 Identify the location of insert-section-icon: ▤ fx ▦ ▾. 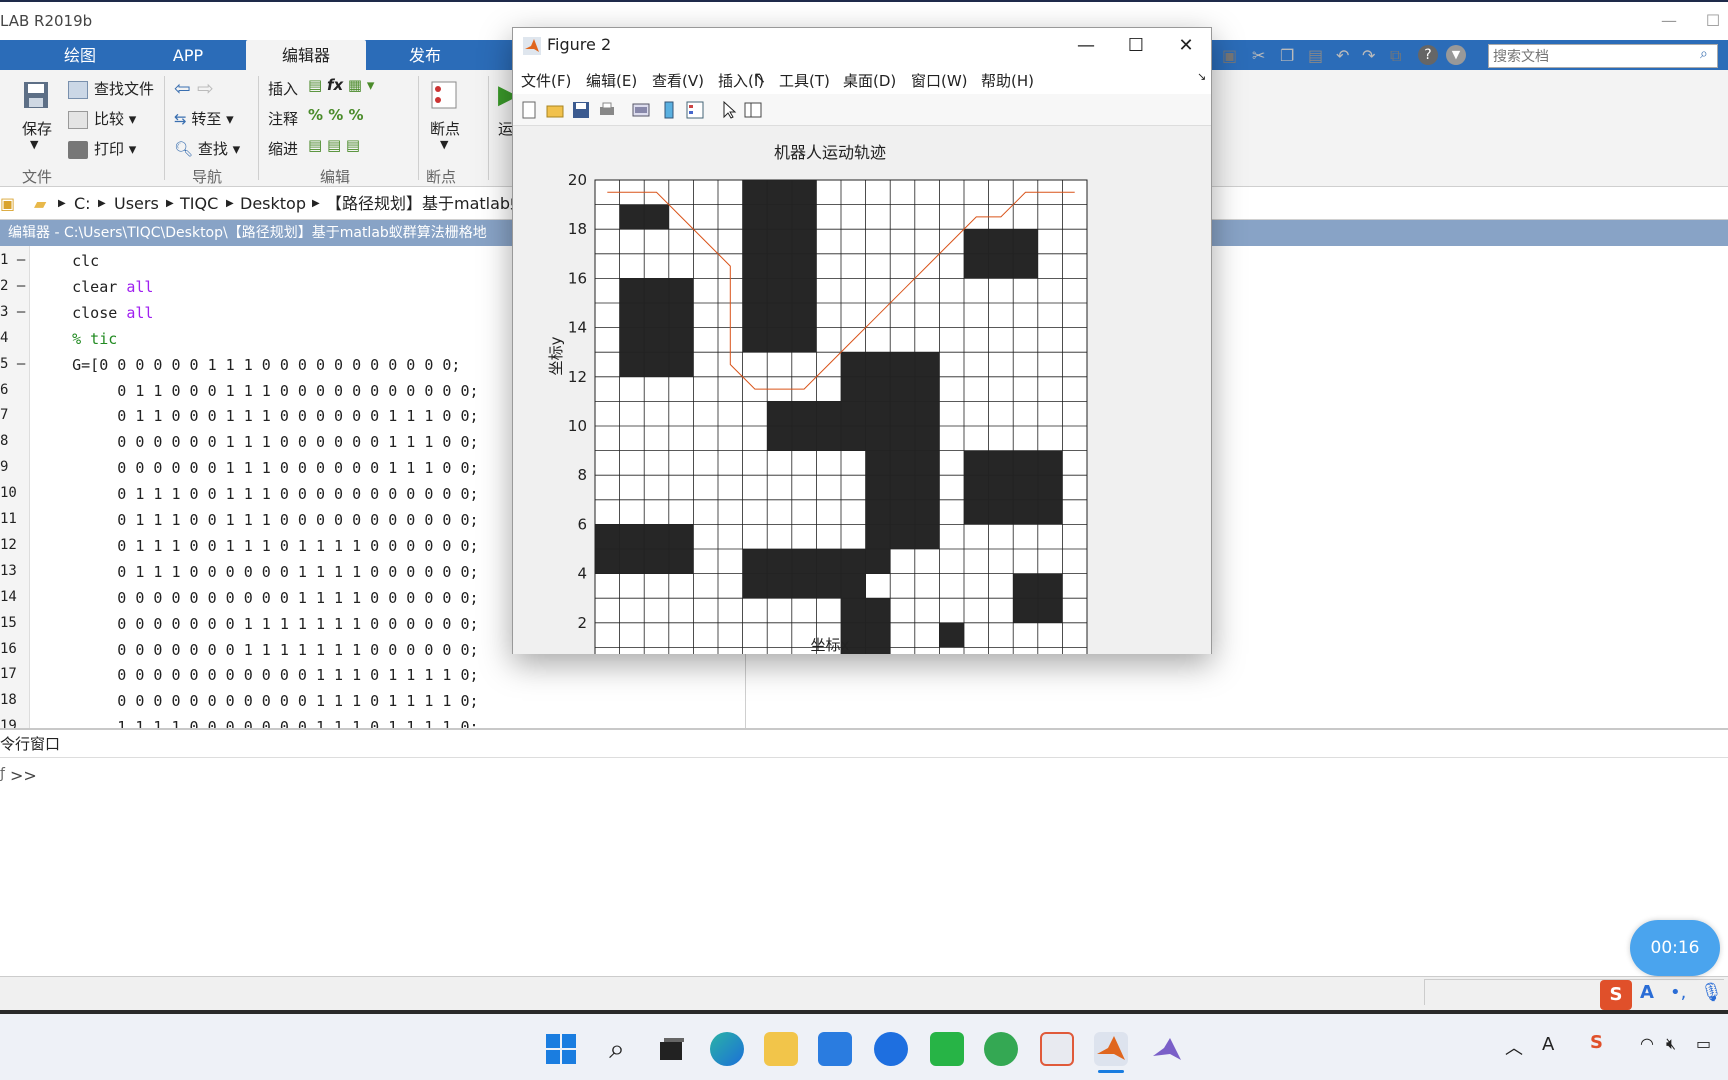
(341, 85).